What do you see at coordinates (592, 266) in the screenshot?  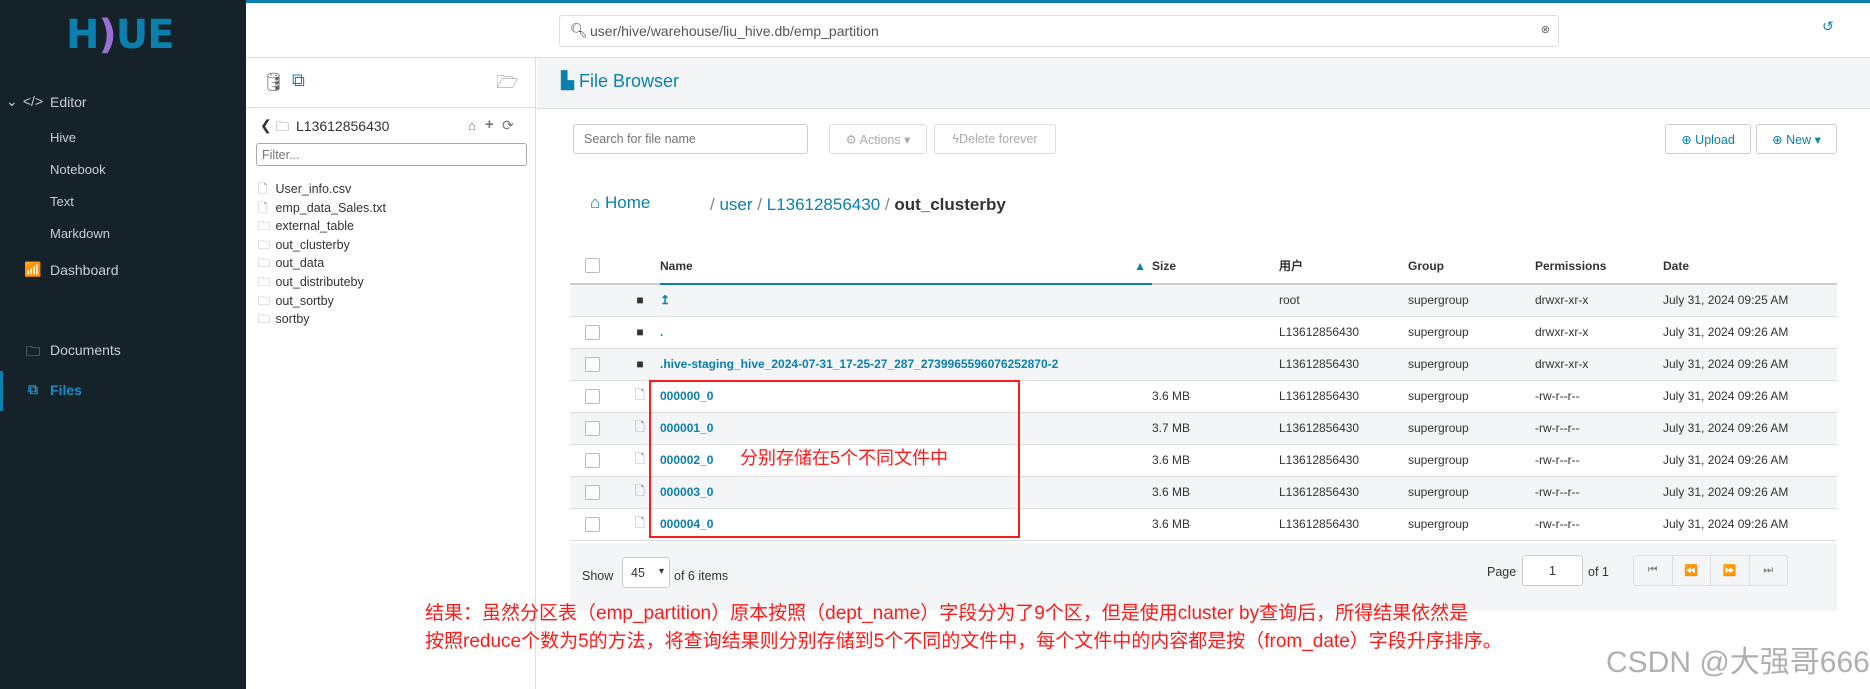 I see `select-all-checkbox` at bounding box center [592, 266].